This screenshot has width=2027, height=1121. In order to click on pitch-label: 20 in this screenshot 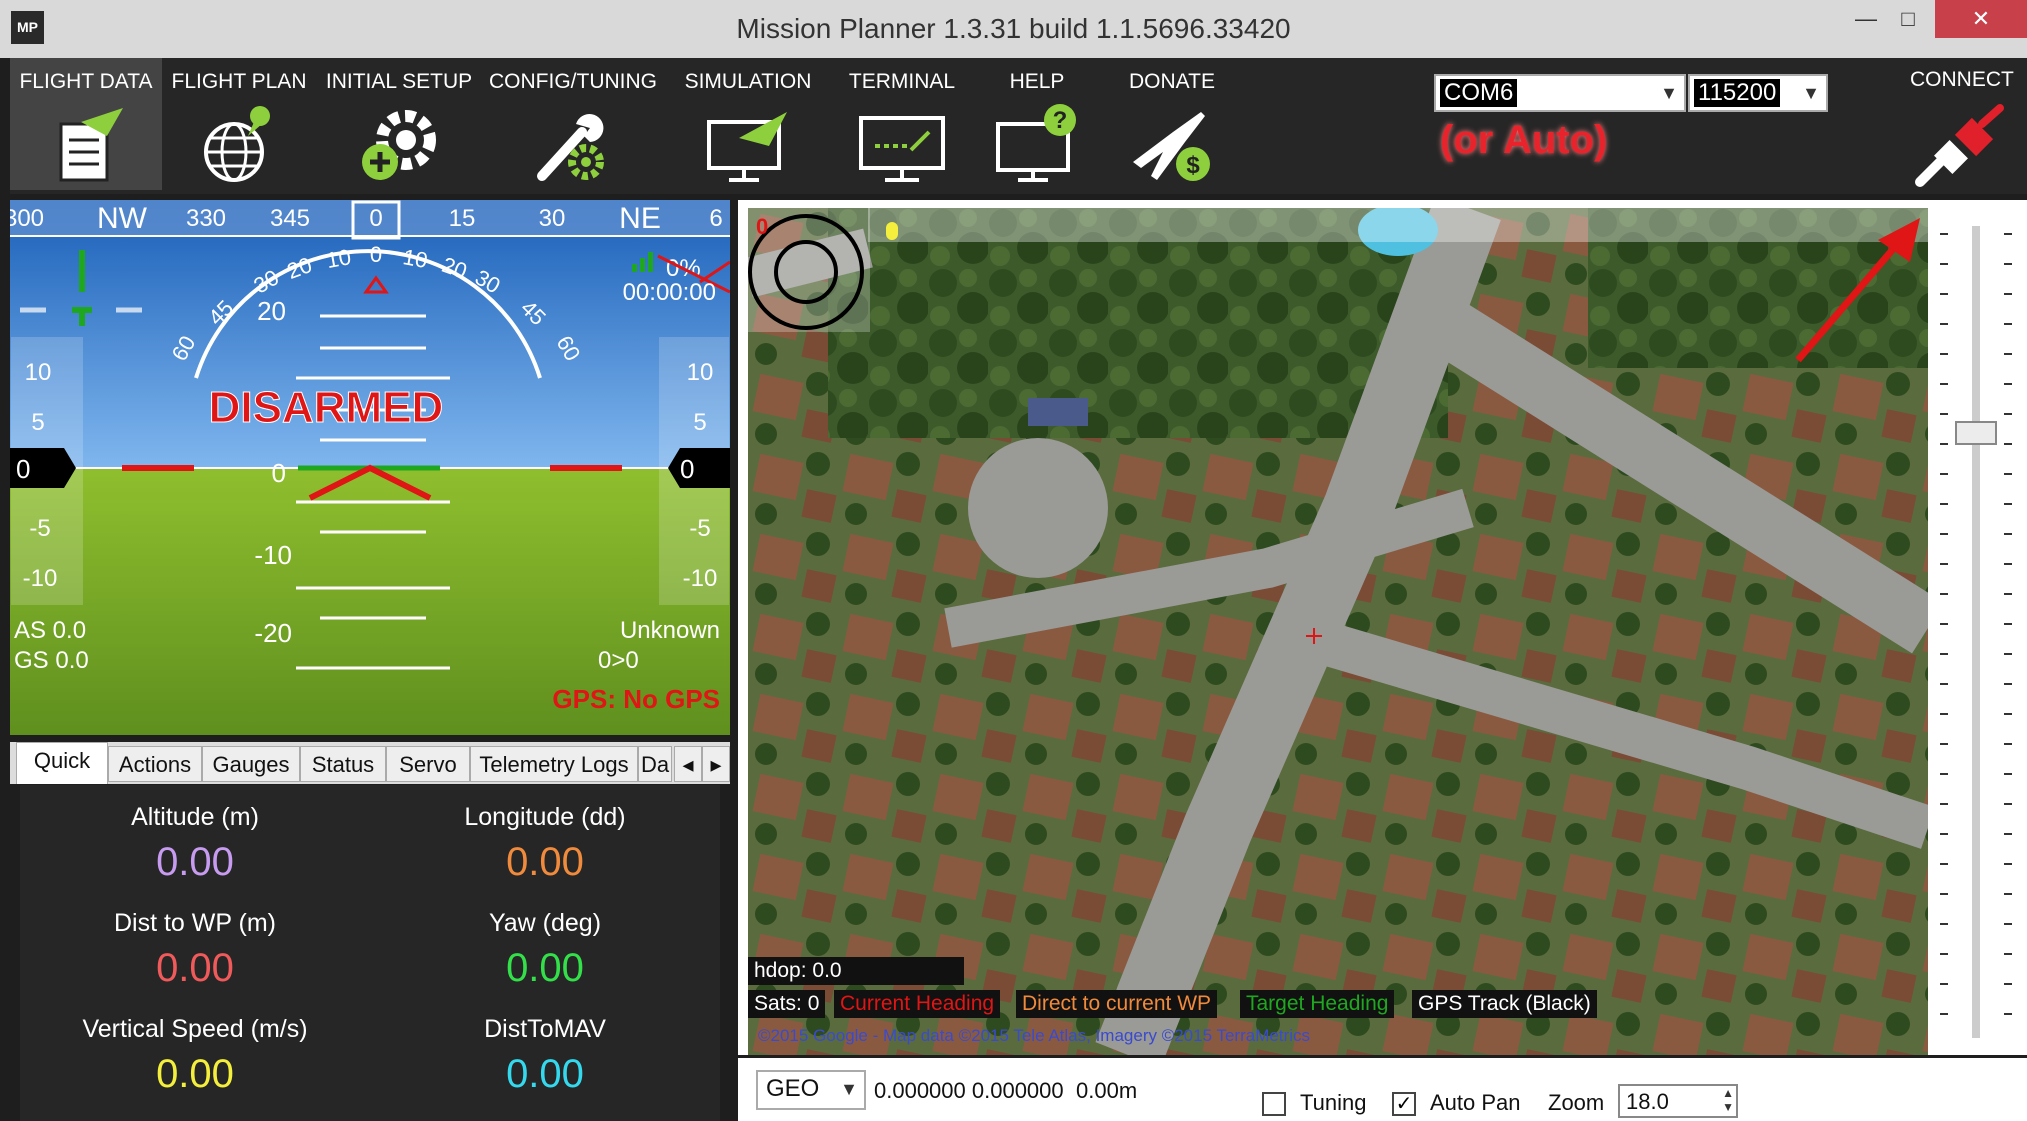, I will do `click(271, 311)`.